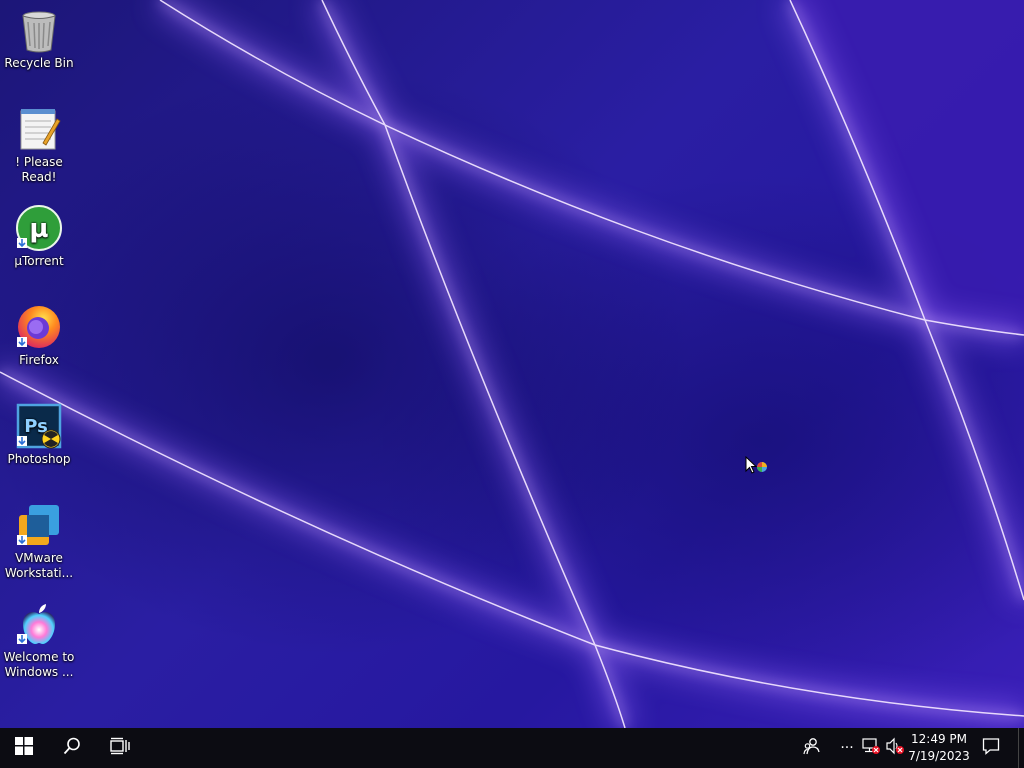 Image resolution: width=1024 pixels, height=768 pixels. Describe the element at coordinates (39, 426) in the screenshot. I see `photoshop-icon: Ps` at that location.